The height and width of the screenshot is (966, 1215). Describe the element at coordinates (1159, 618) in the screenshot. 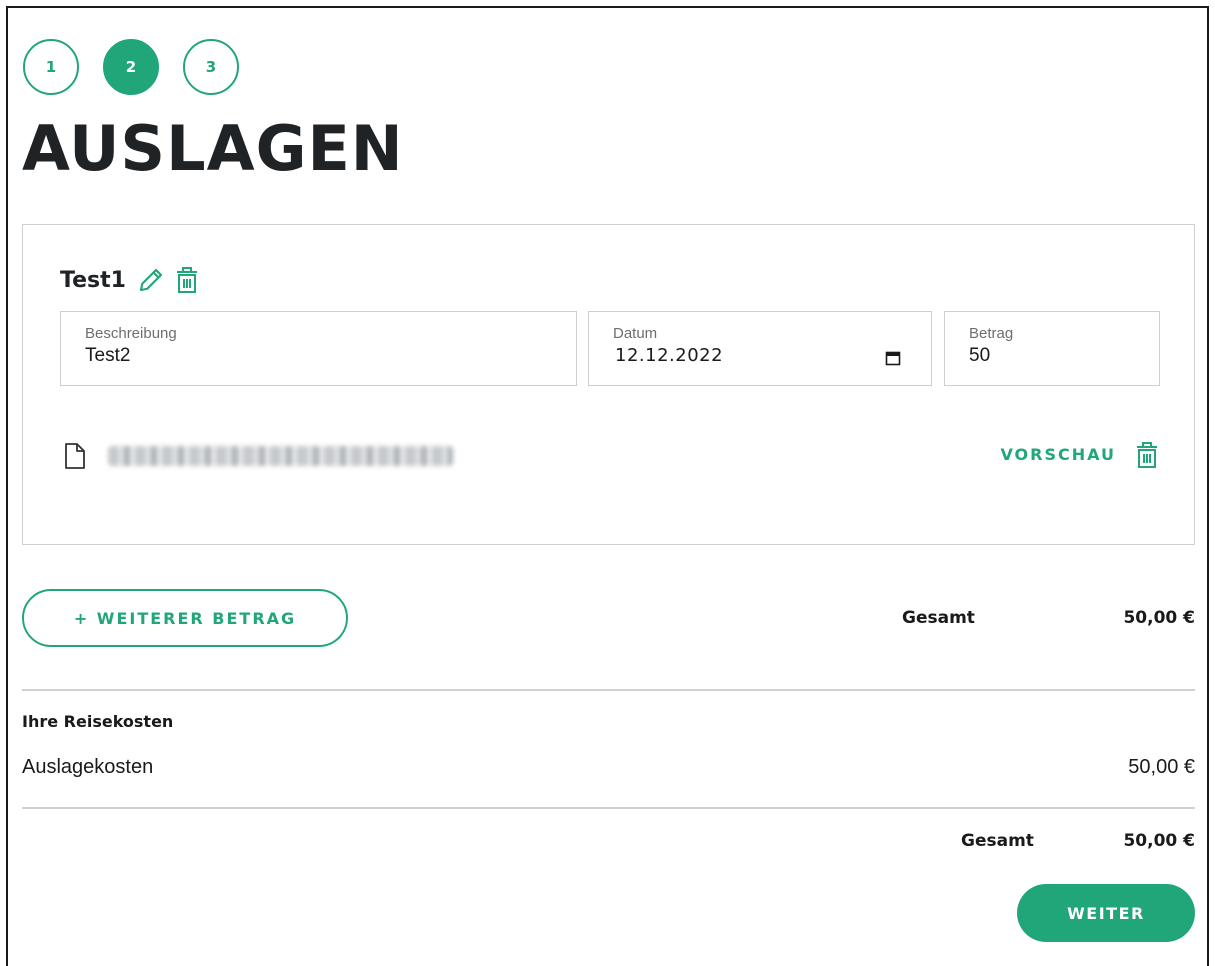

I see `card-total-value: 50,00 €` at that location.